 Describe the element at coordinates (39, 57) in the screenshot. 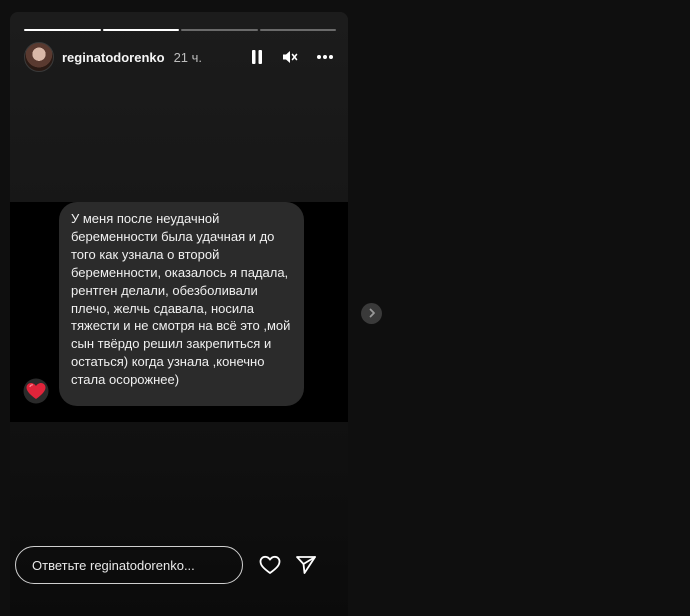

I see `avatar` at that location.